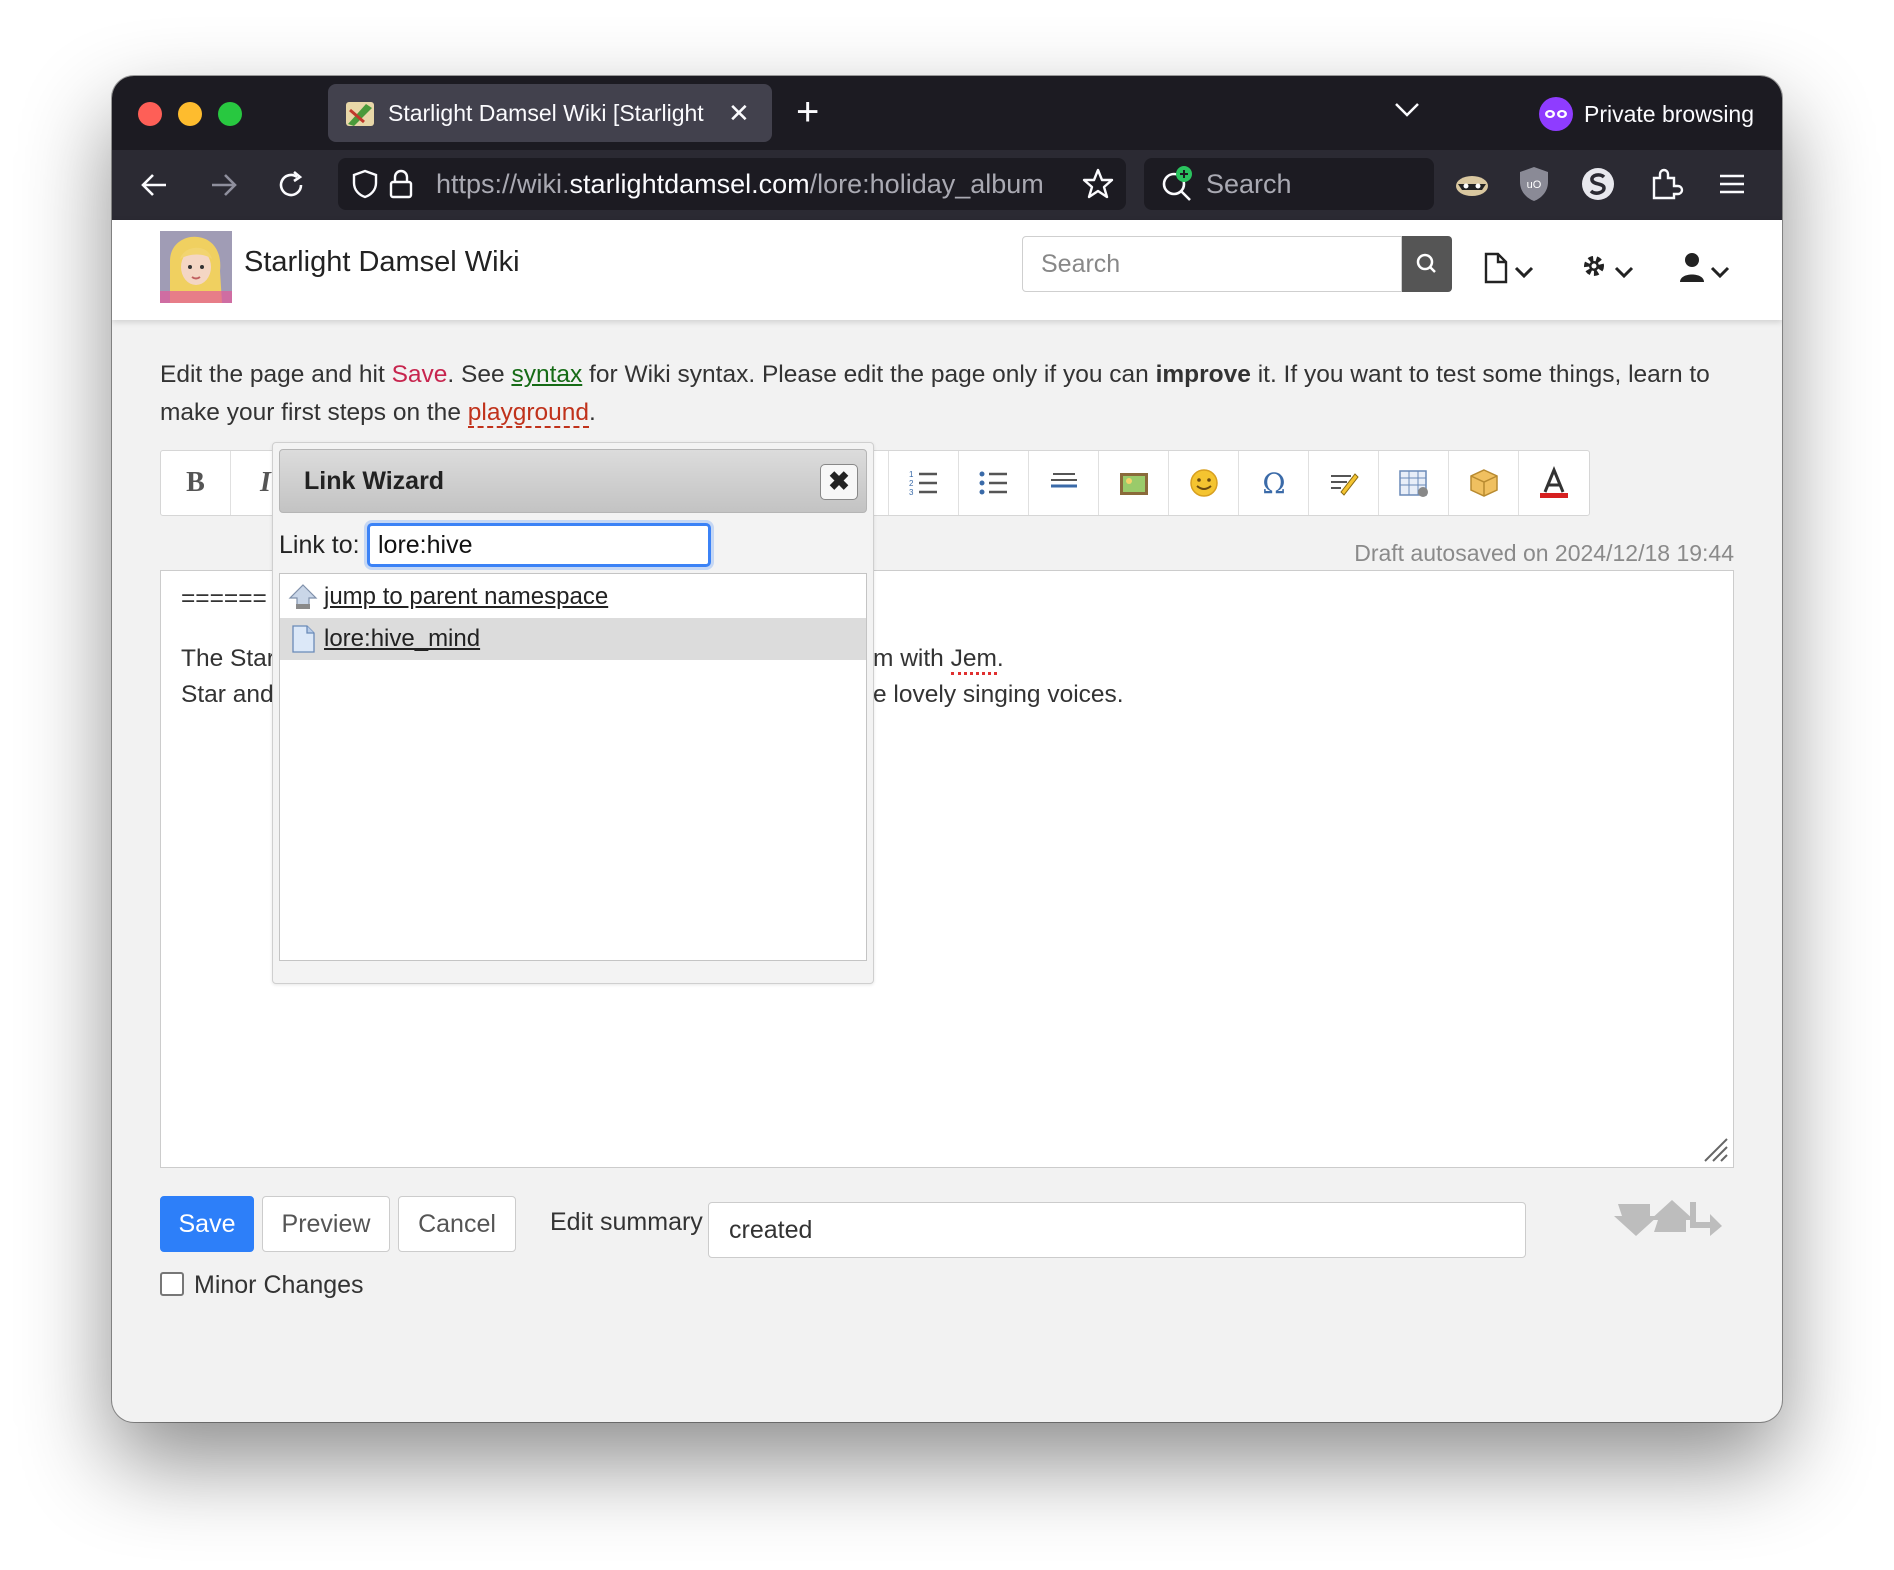  I want to click on tab-list-chevron-icon, so click(1407, 109).